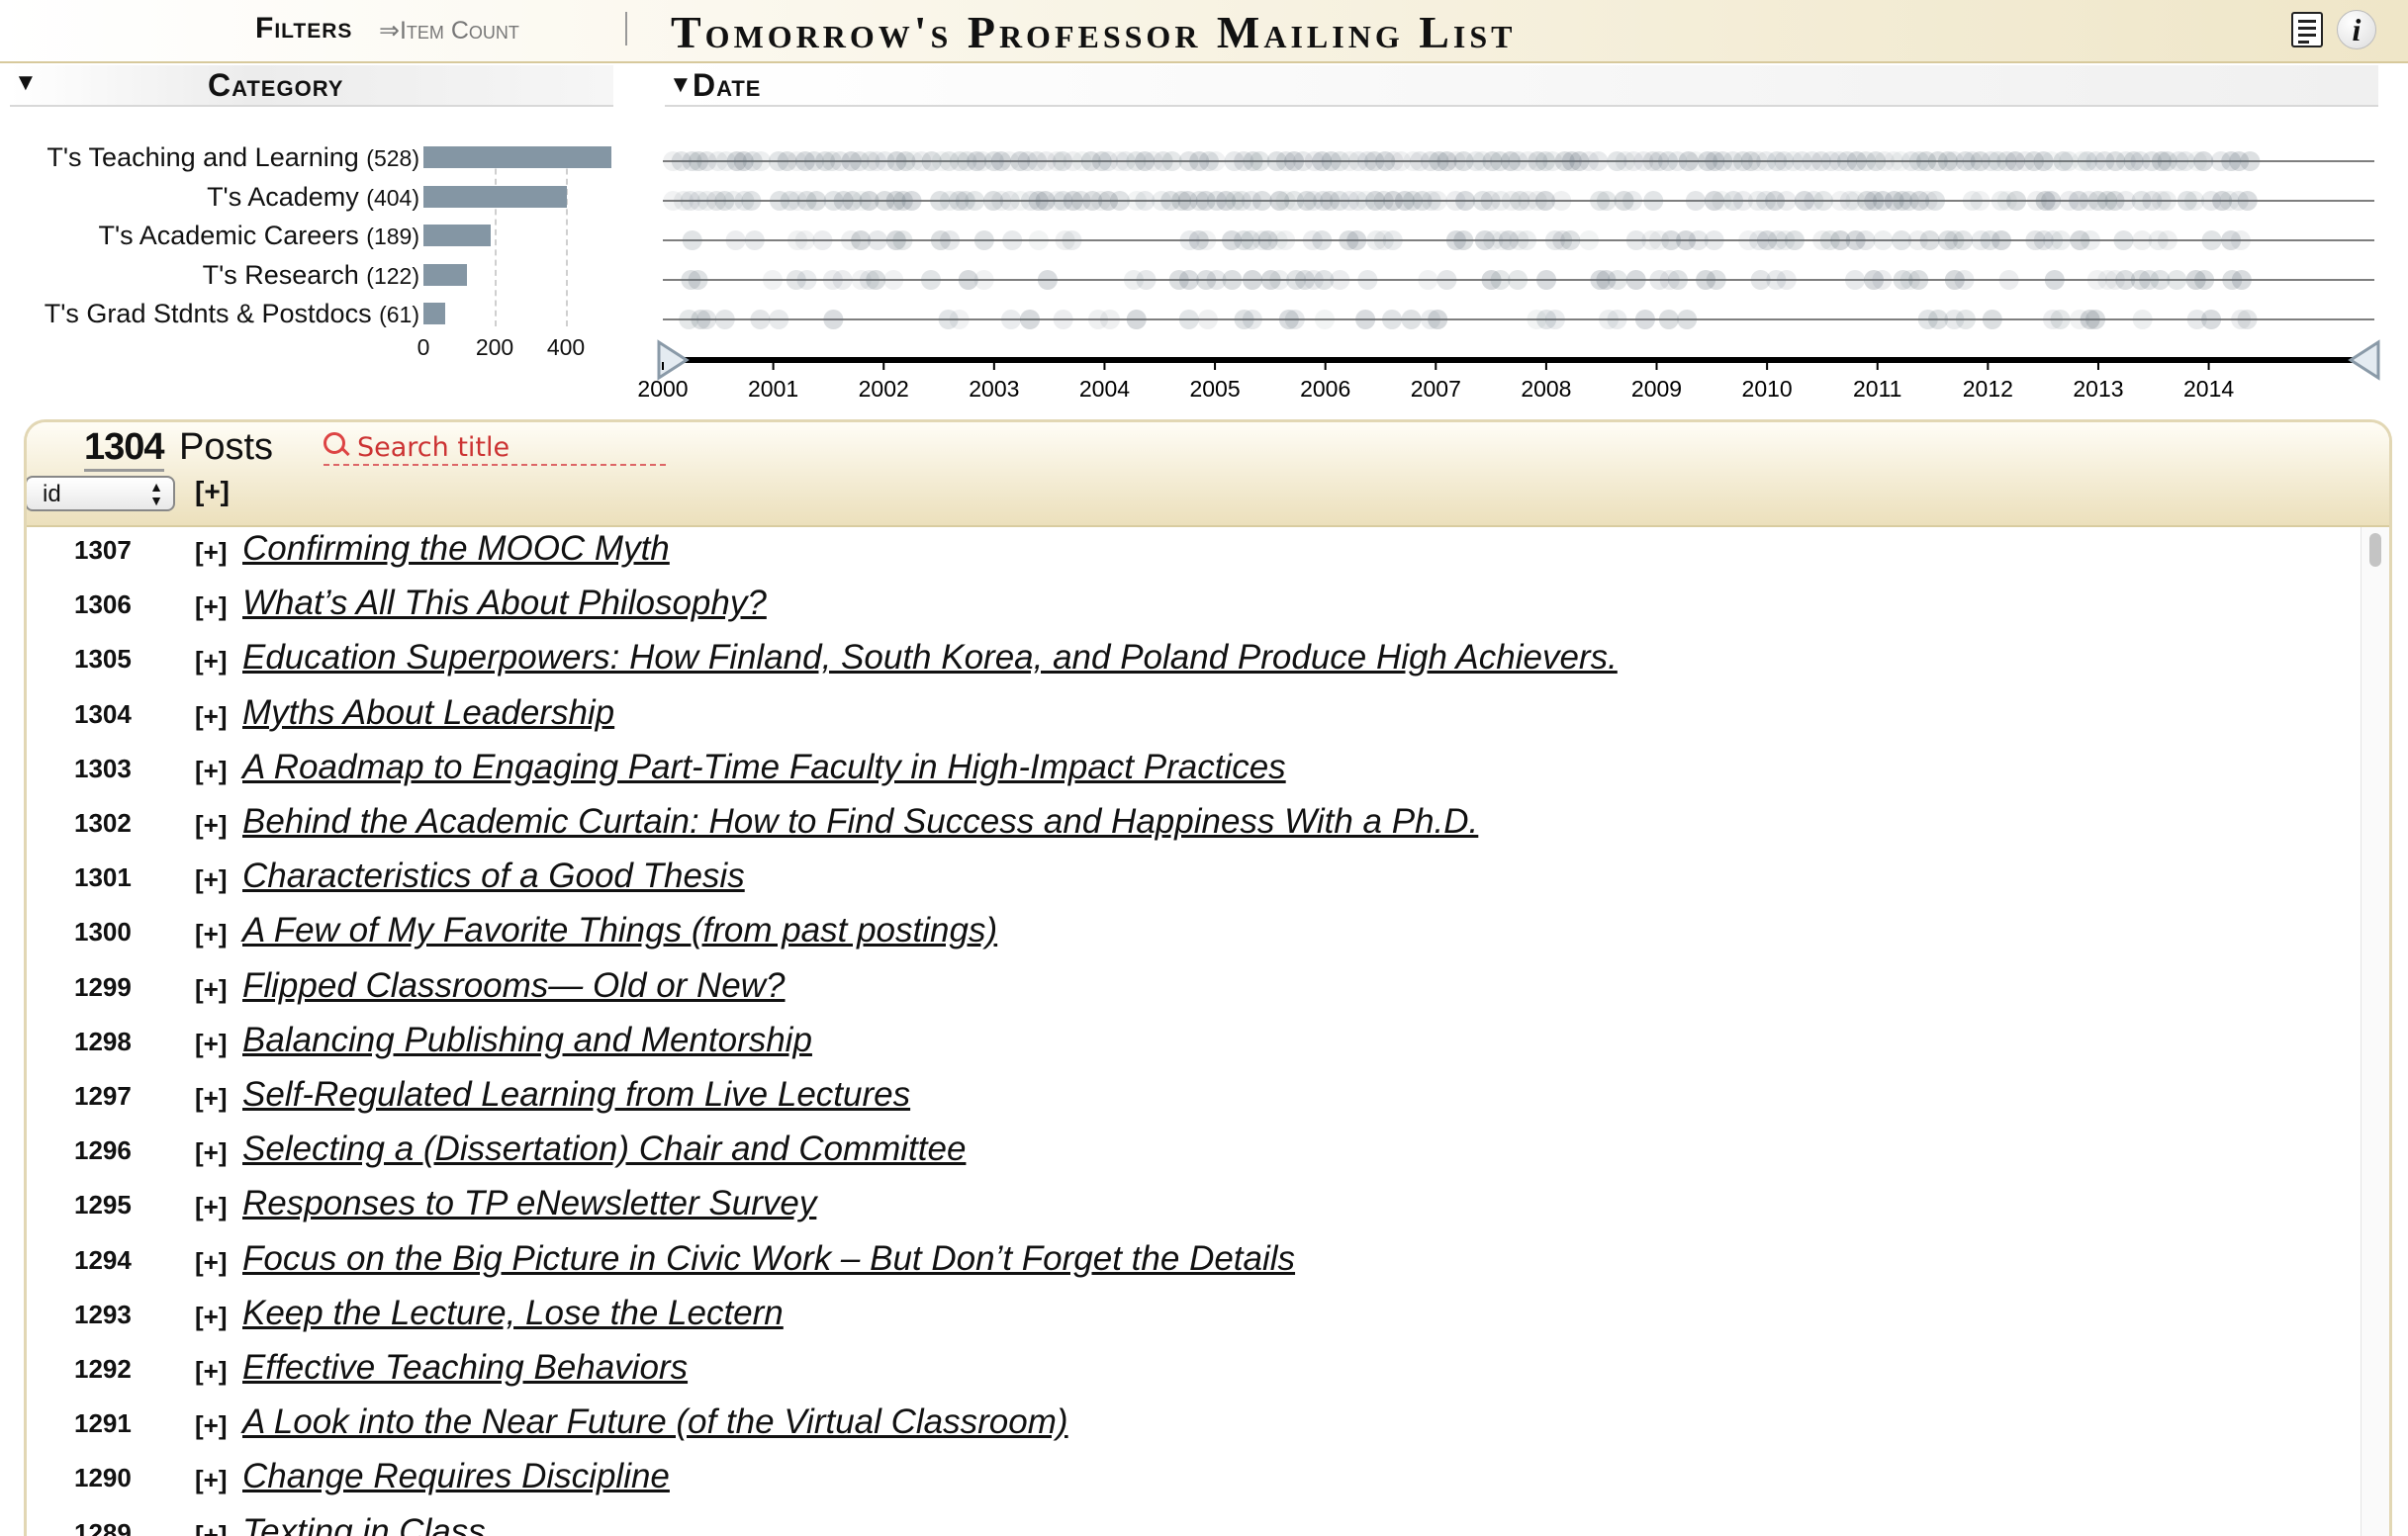  What do you see at coordinates (456, 1476) in the screenshot?
I see `post-title-link: Change Requires Discipline` at bounding box center [456, 1476].